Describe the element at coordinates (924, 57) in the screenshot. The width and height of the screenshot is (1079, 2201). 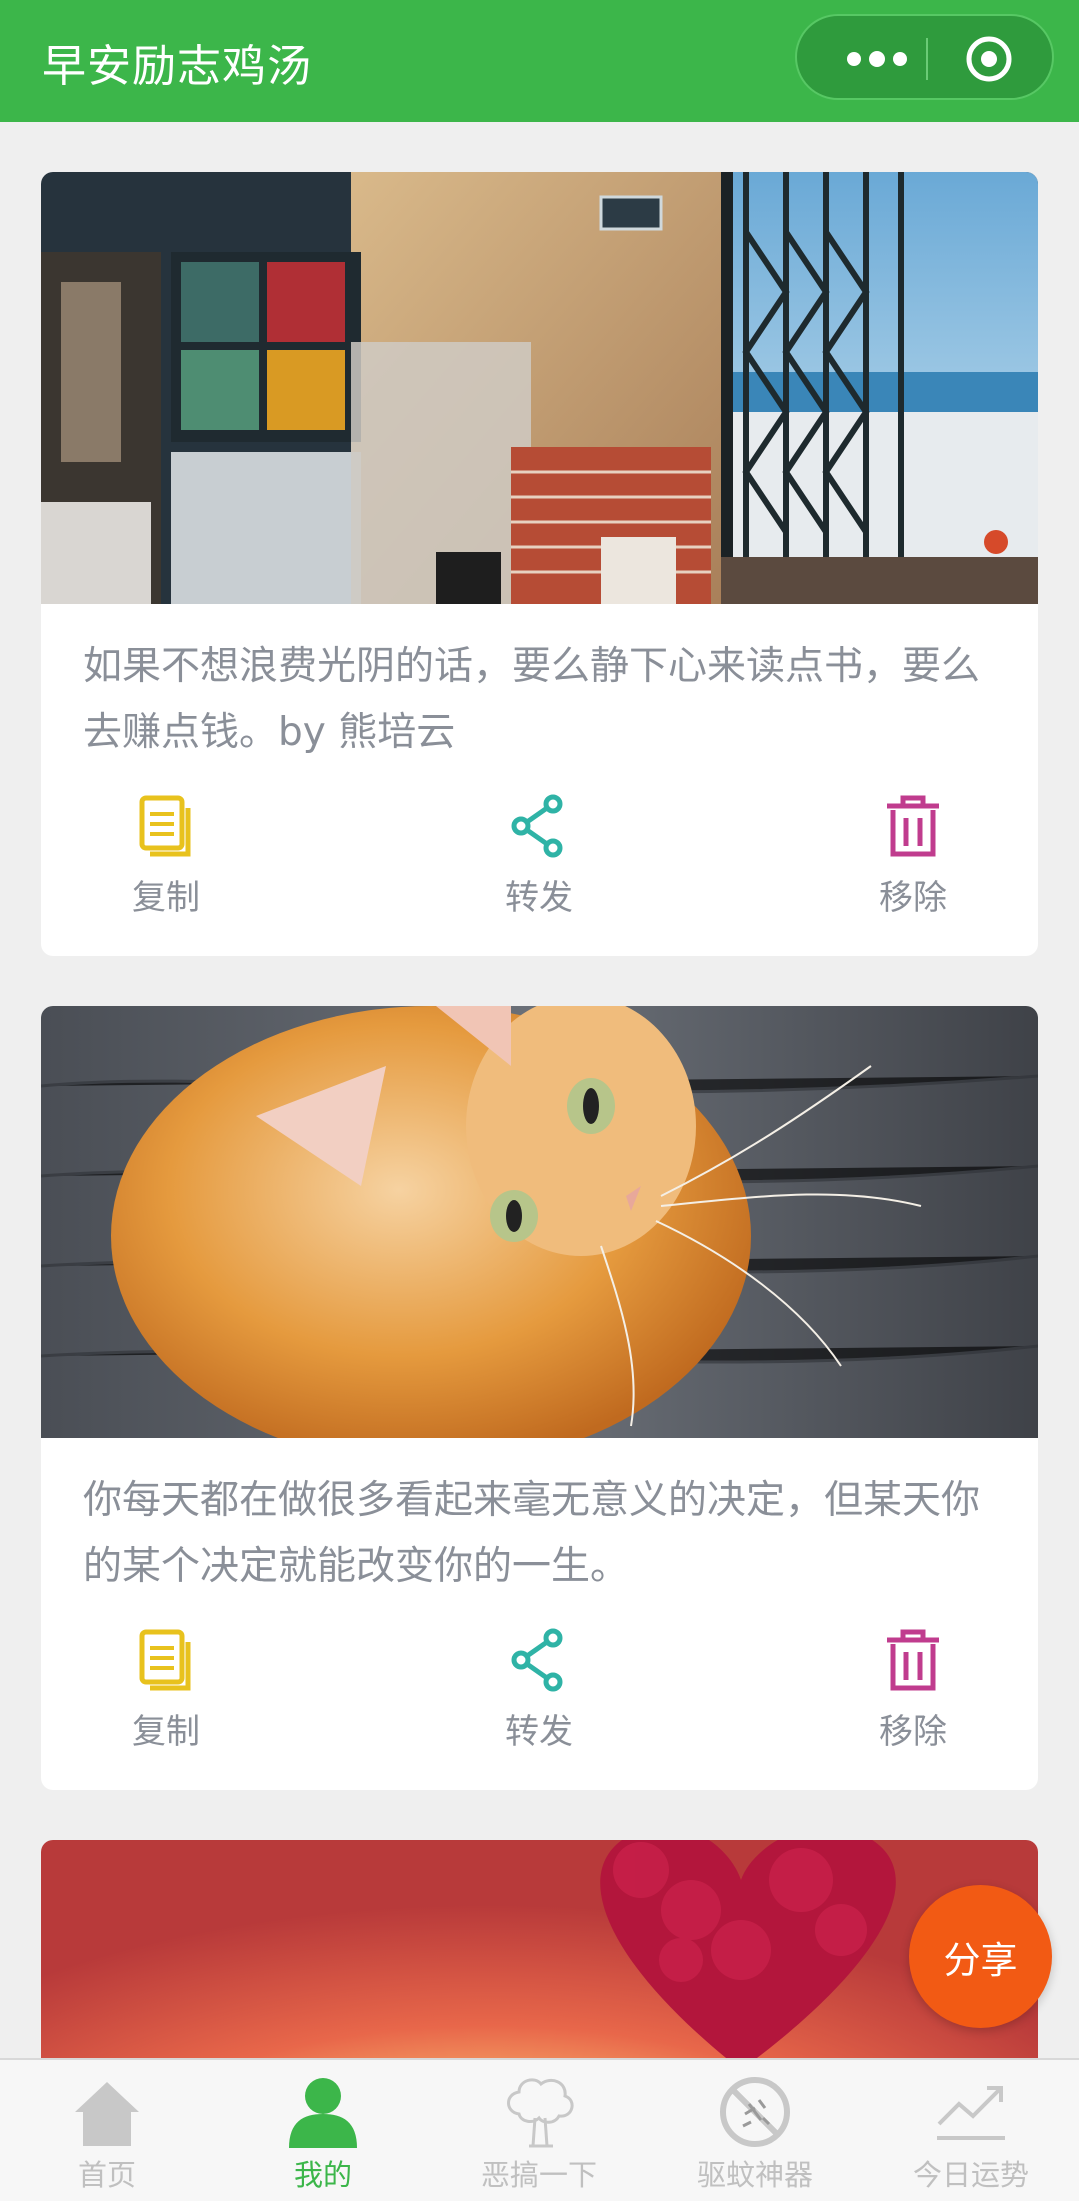
I see `mini-program-capsule` at that location.